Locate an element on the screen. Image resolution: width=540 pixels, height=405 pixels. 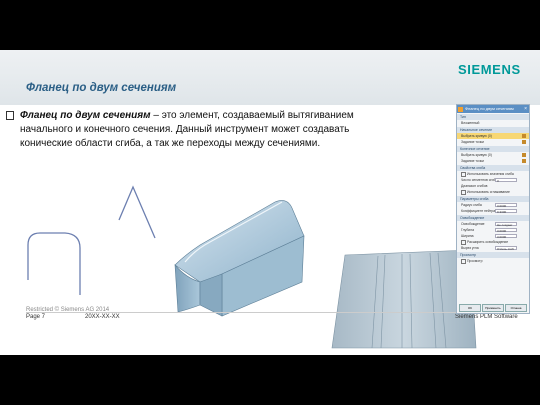
section-curve-arch is located at coordinates (54, 263).